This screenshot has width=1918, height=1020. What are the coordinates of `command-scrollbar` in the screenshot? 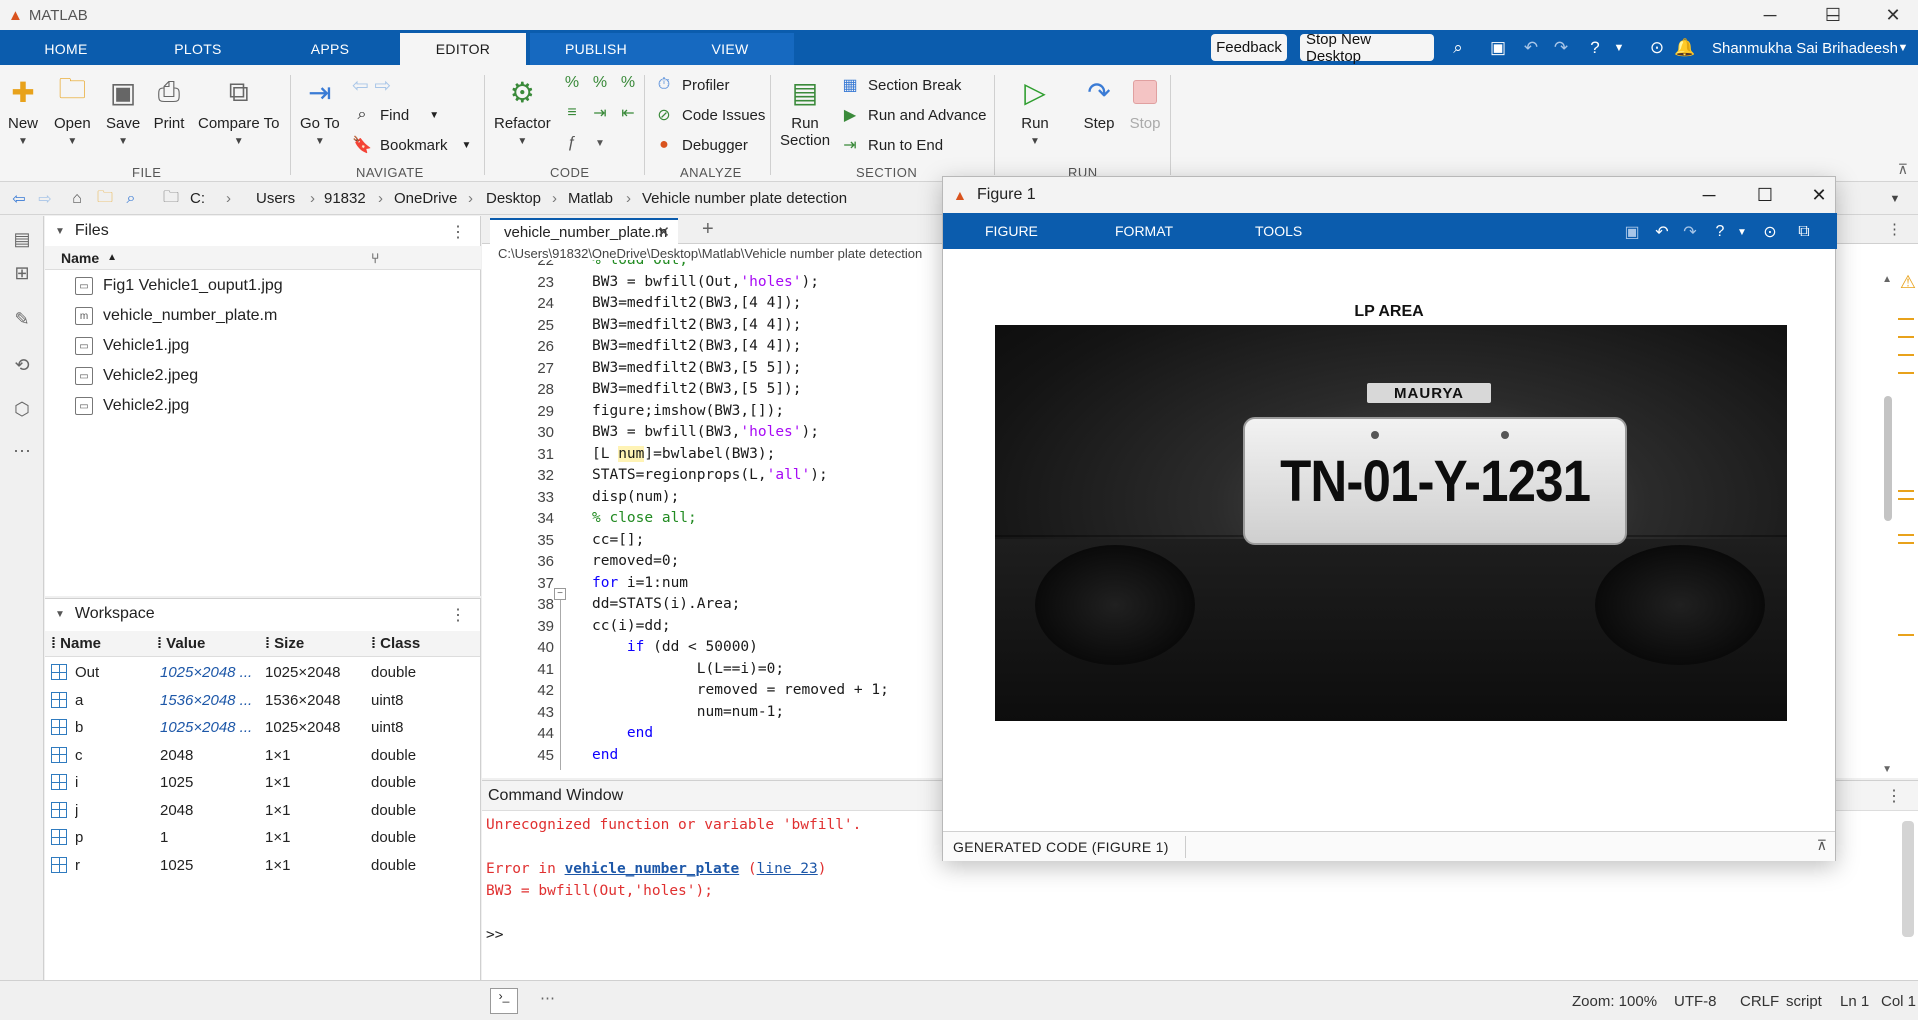 It's located at (1908, 879).